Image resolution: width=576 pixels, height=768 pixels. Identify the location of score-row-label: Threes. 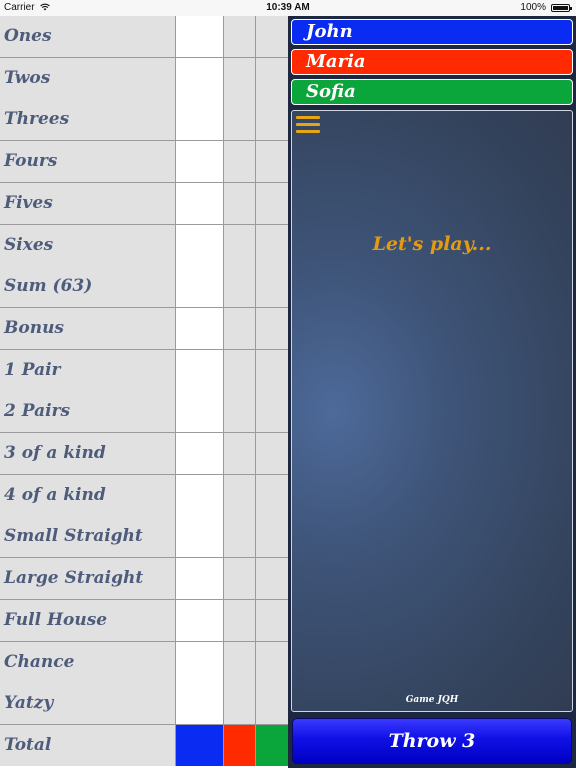
(88, 119).